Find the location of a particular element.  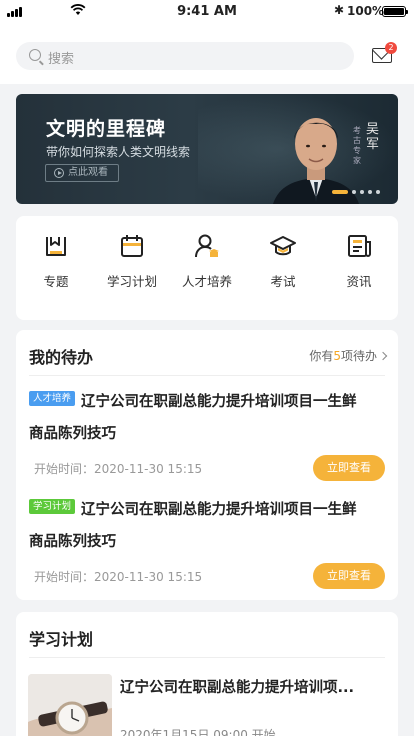

todo-more-prefix: 你有 is located at coordinates (321, 356).